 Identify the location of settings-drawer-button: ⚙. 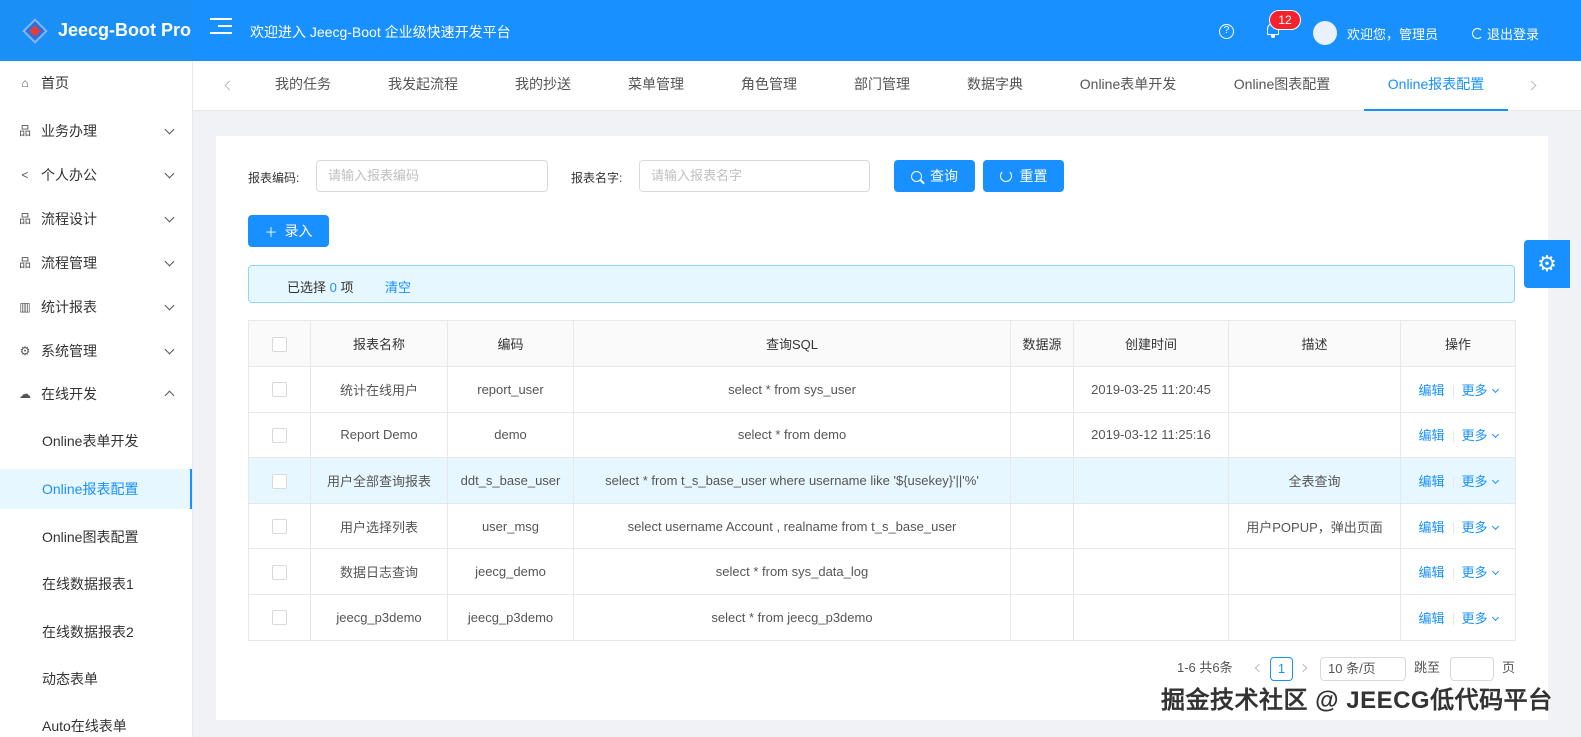
(1547, 264).